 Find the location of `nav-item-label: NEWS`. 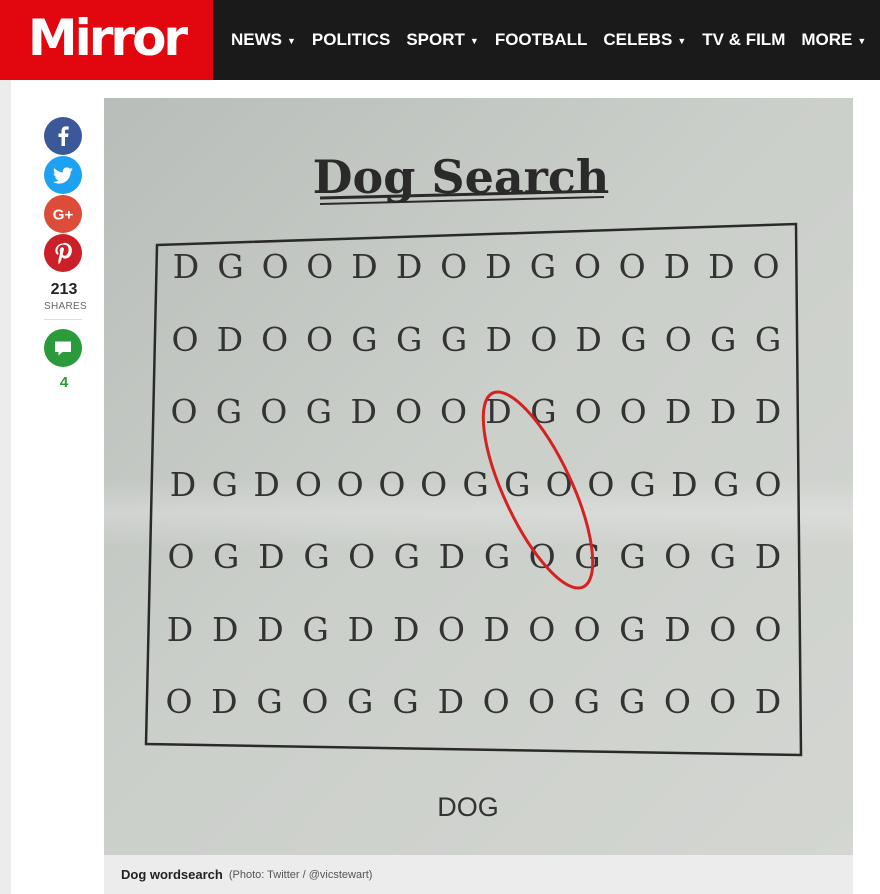

nav-item-label: NEWS is located at coordinates (256, 39).